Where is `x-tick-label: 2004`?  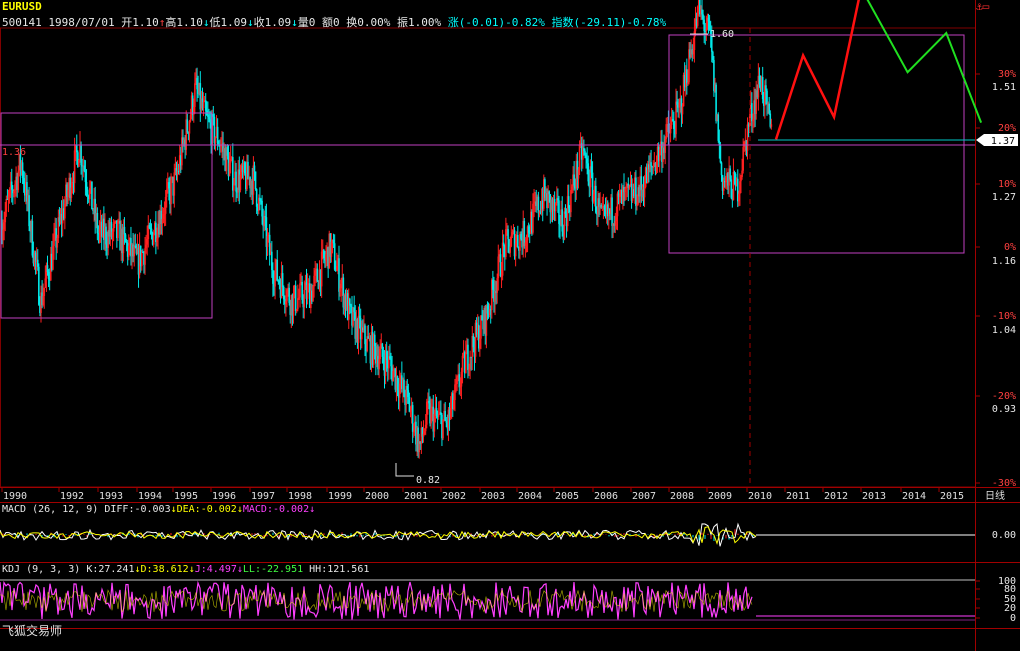
x-tick-label: 2004 is located at coordinates (530, 496).